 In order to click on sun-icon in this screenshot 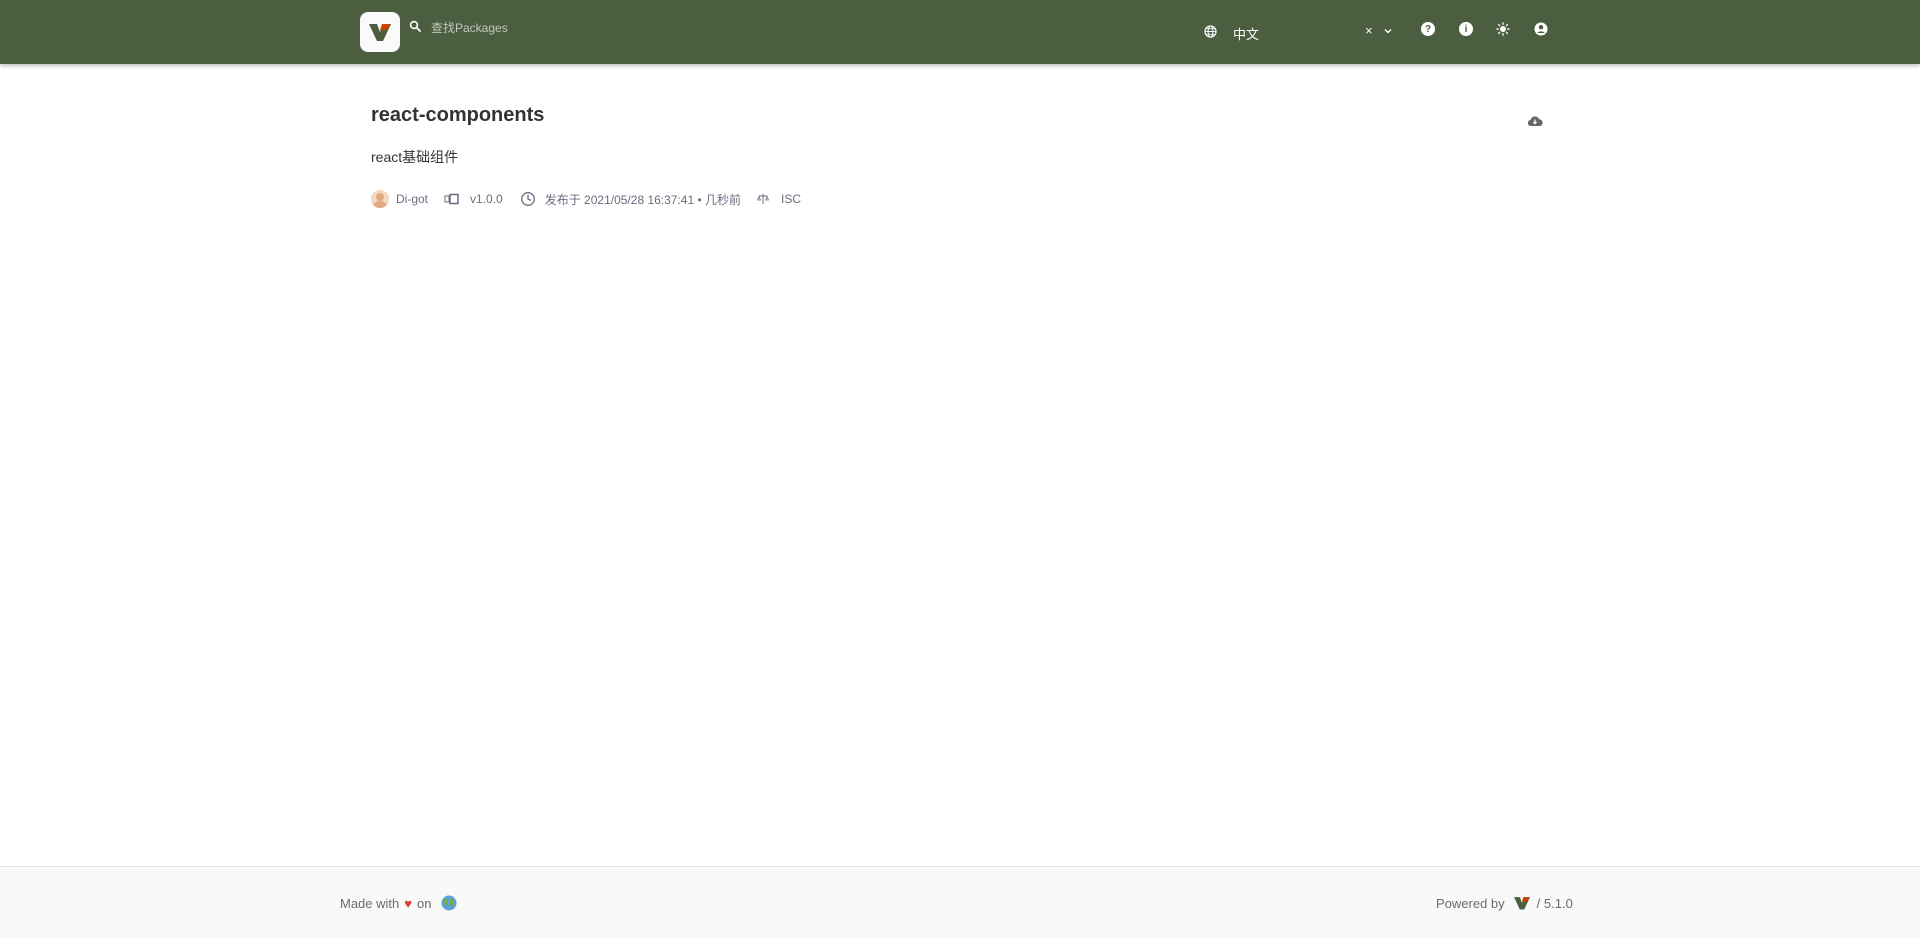, I will do `click(1503, 29)`.